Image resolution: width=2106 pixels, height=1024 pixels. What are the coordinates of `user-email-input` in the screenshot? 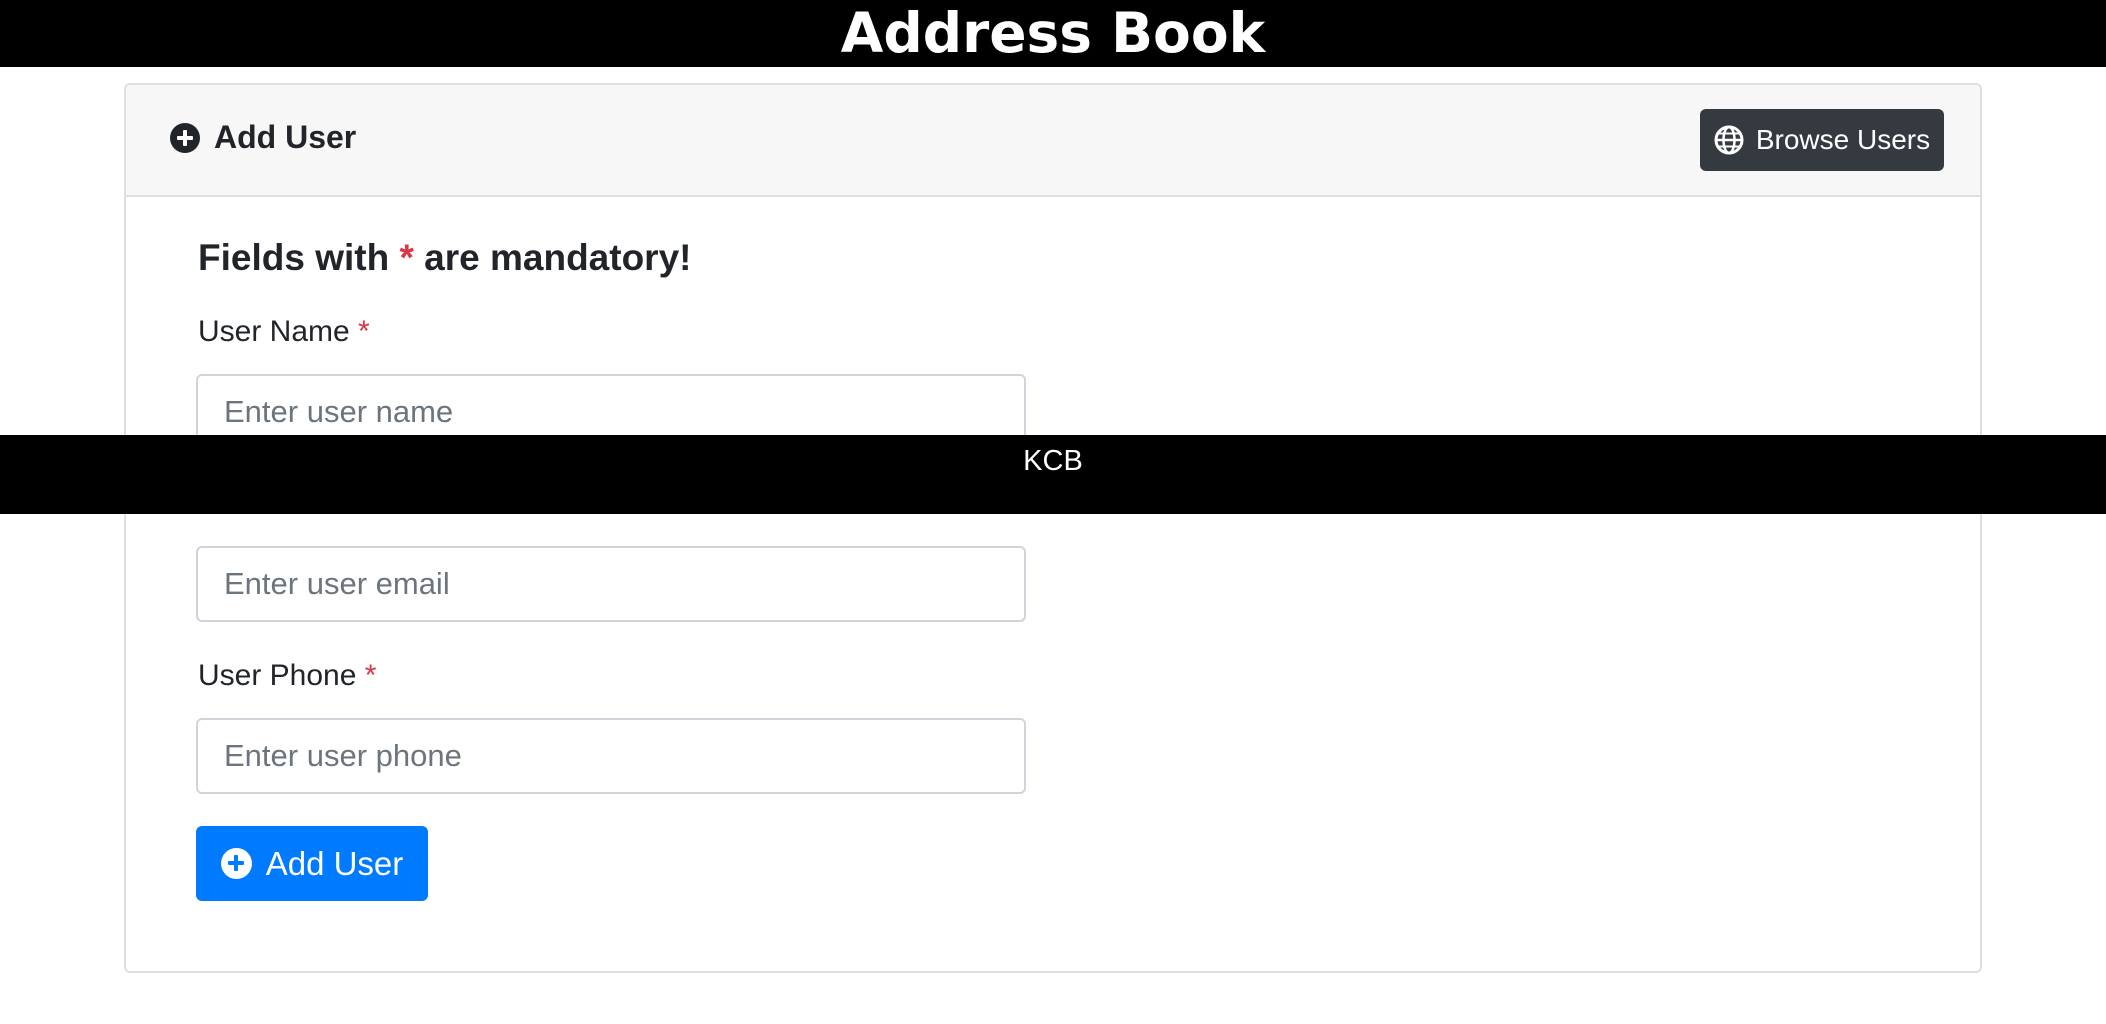 It's located at (611, 584).